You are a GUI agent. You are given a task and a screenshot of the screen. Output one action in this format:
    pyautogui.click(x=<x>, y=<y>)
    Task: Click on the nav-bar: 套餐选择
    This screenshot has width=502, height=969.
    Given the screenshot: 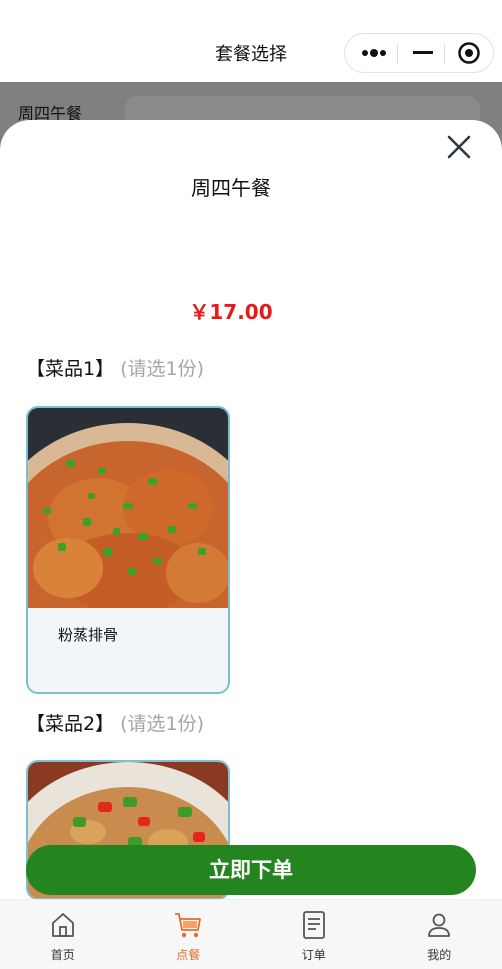 What is the action you would take?
    pyautogui.click(x=251, y=41)
    